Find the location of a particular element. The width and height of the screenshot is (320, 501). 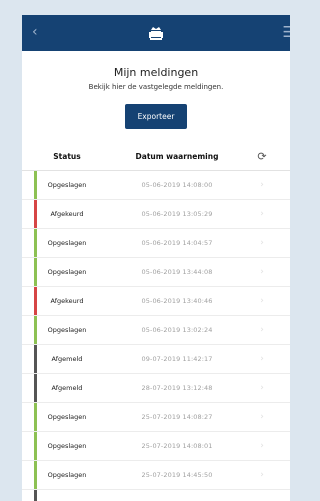

table-row: Afgekeurd 05-06-2019 13:05:29 › is located at coordinates (156, 214).